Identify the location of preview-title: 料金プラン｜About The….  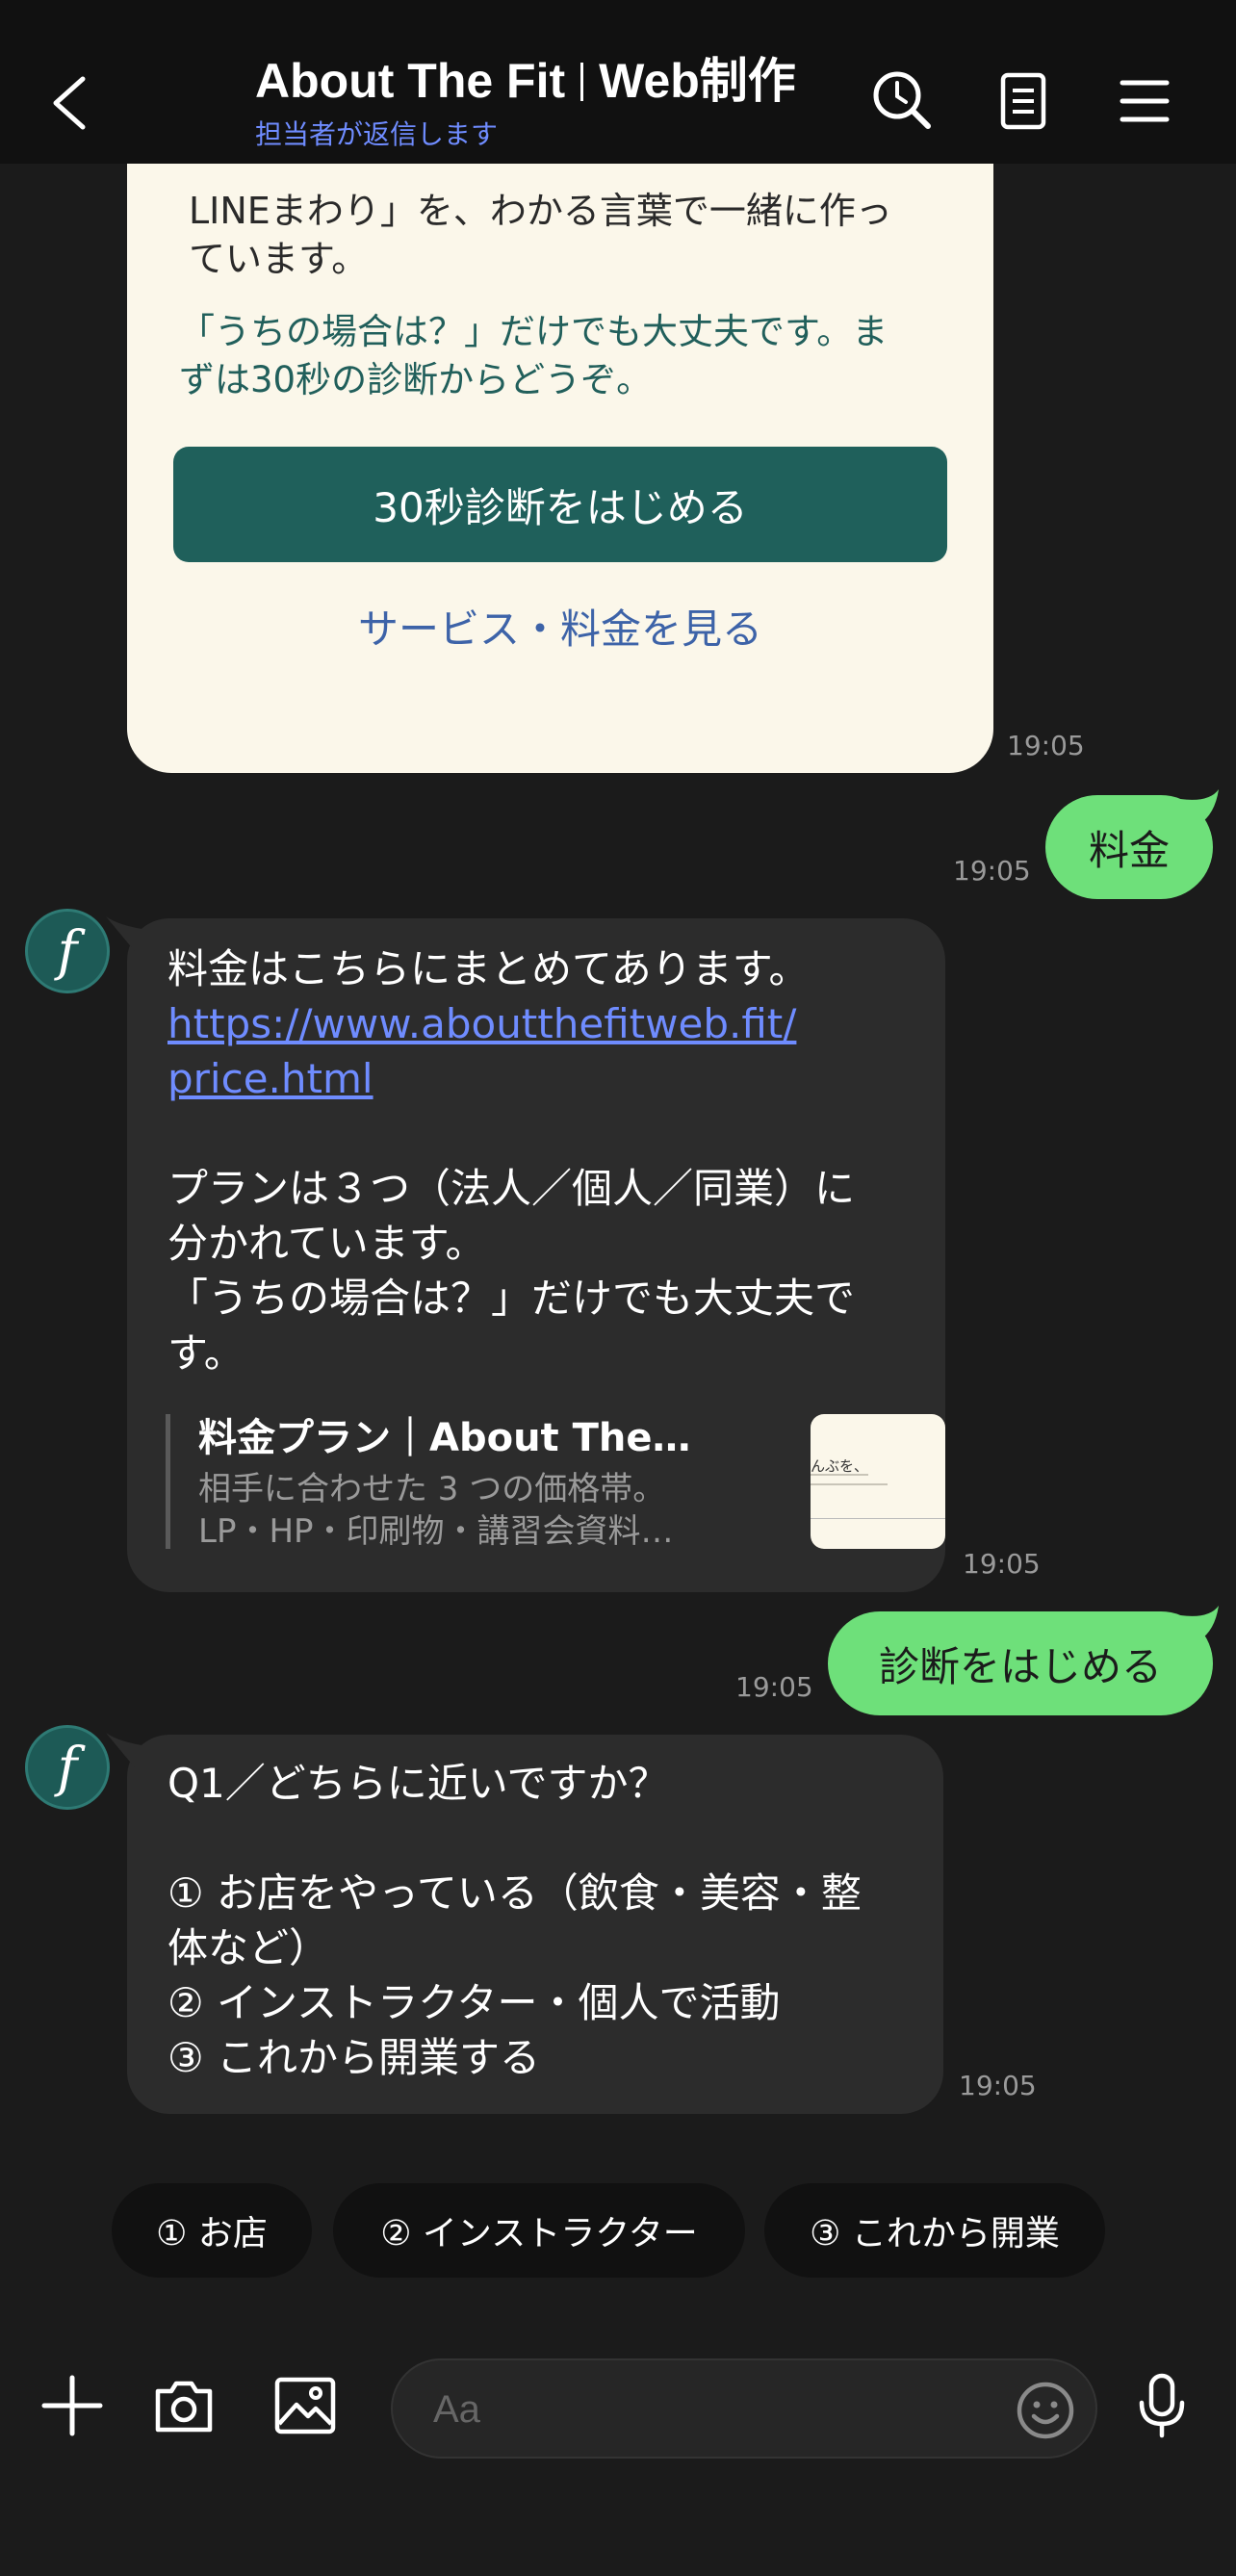
(444, 1438).